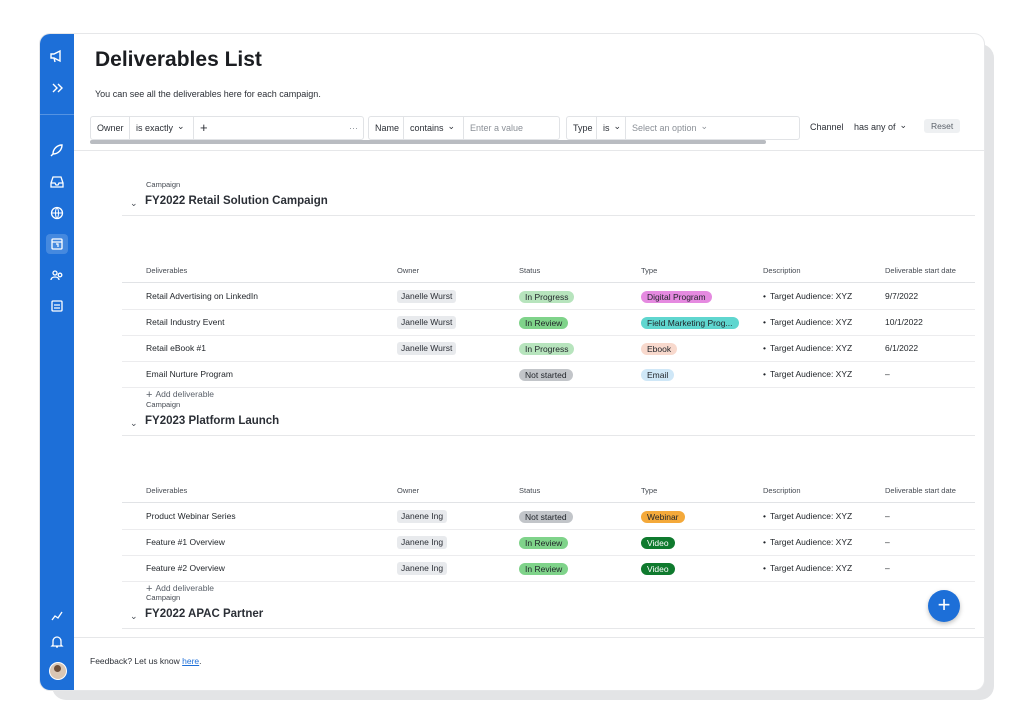  What do you see at coordinates (57, 244) in the screenshot?
I see `calendar-icon` at bounding box center [57, 244].